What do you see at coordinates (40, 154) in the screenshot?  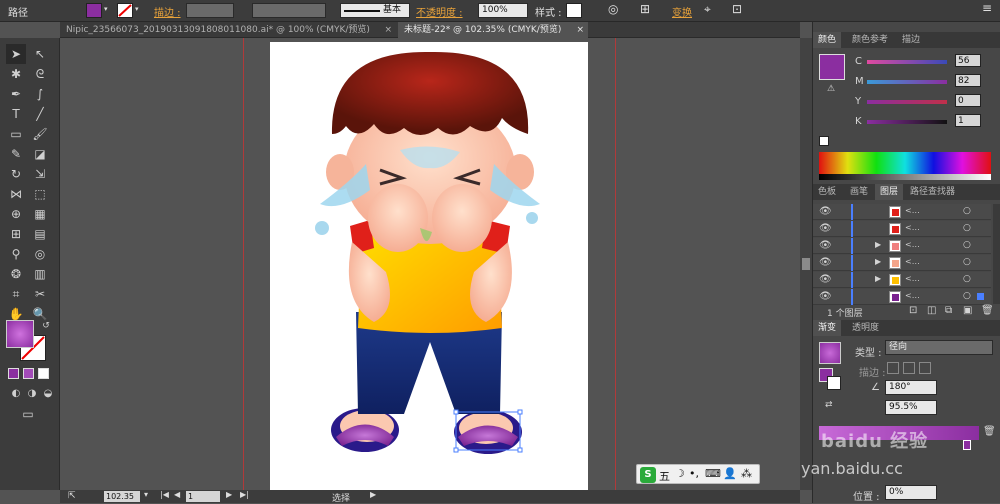 I see `eraser-tool-icon: ◪` at bounding box center [40, 154].